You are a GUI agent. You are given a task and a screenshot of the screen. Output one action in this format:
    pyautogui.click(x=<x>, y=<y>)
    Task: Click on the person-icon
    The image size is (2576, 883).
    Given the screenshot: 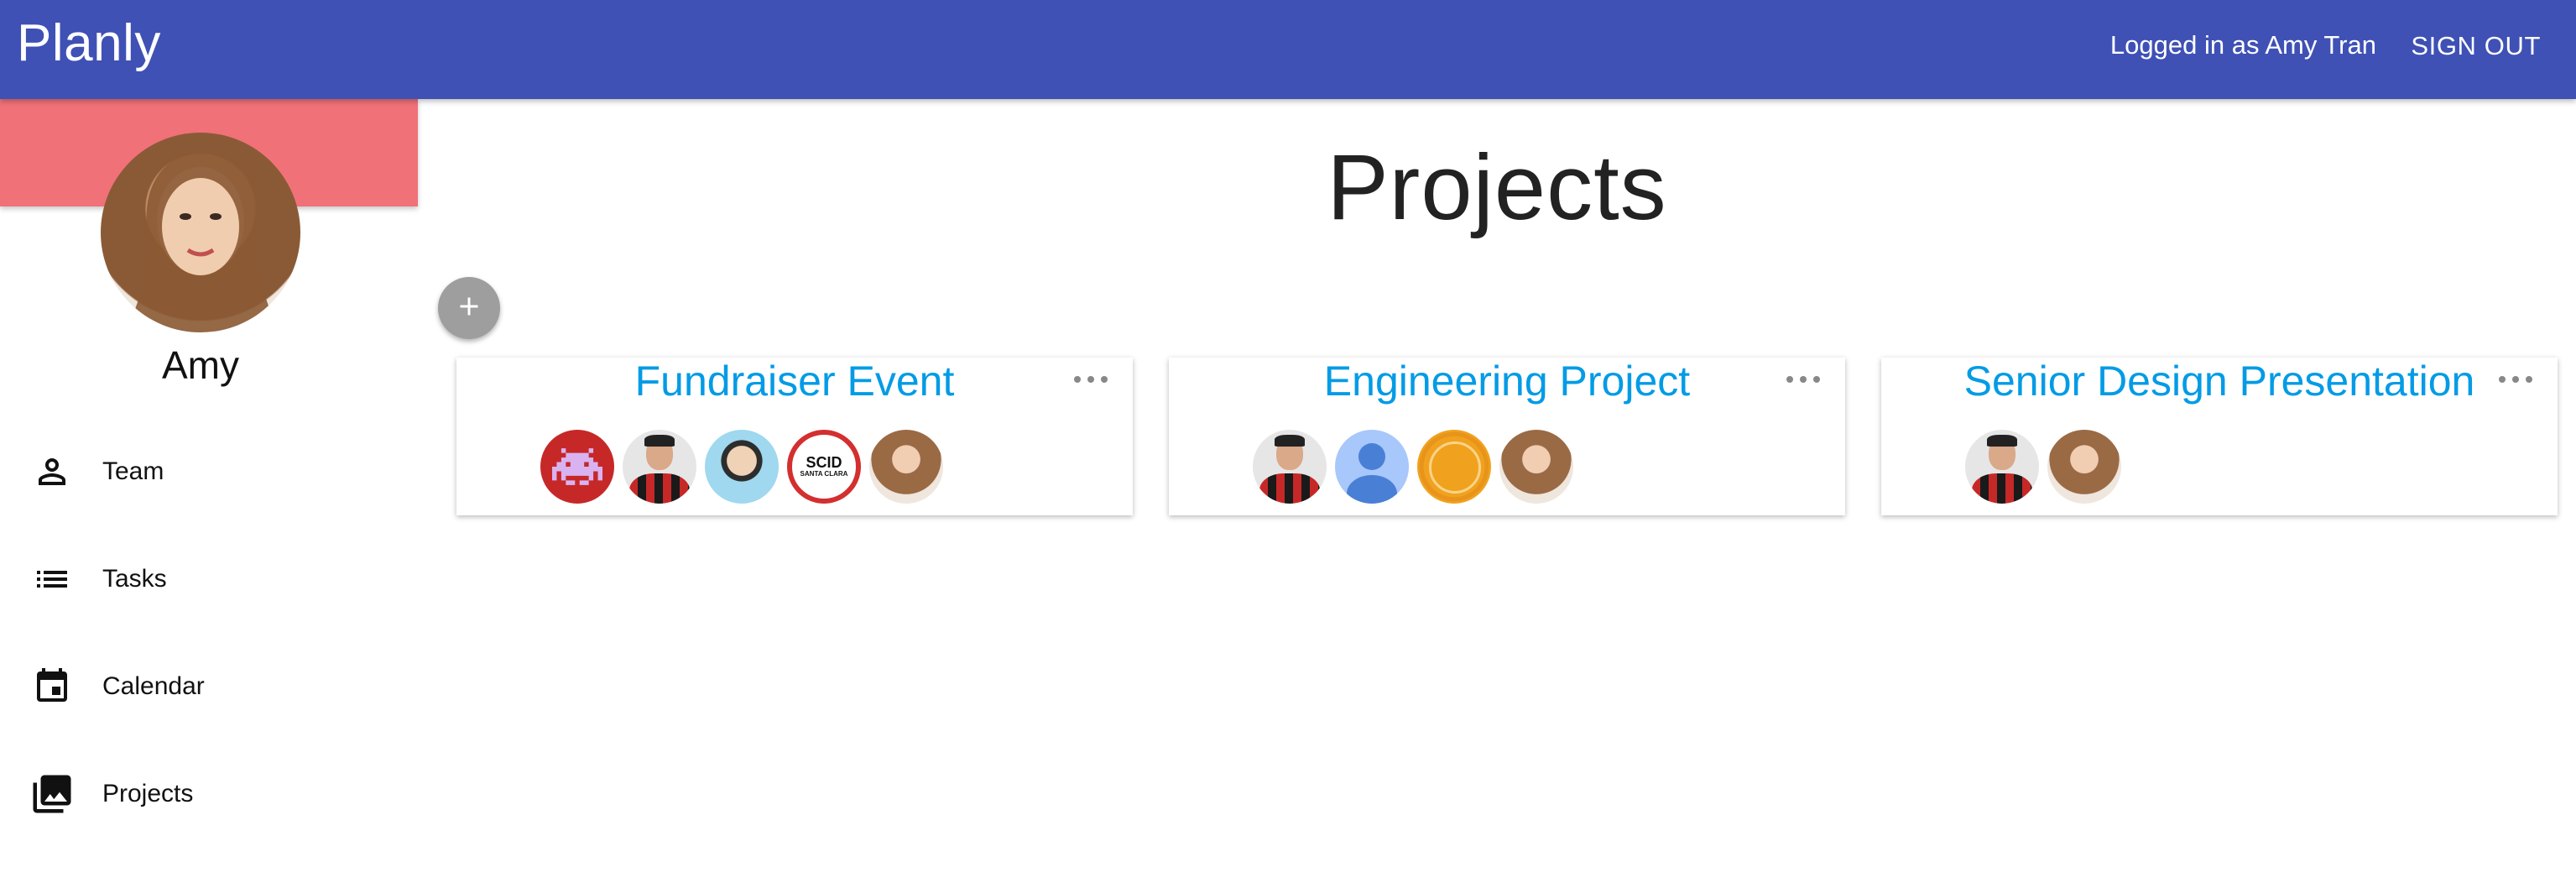 What is the action you would take?
    pyautogui.click(x=52, y=472)
    